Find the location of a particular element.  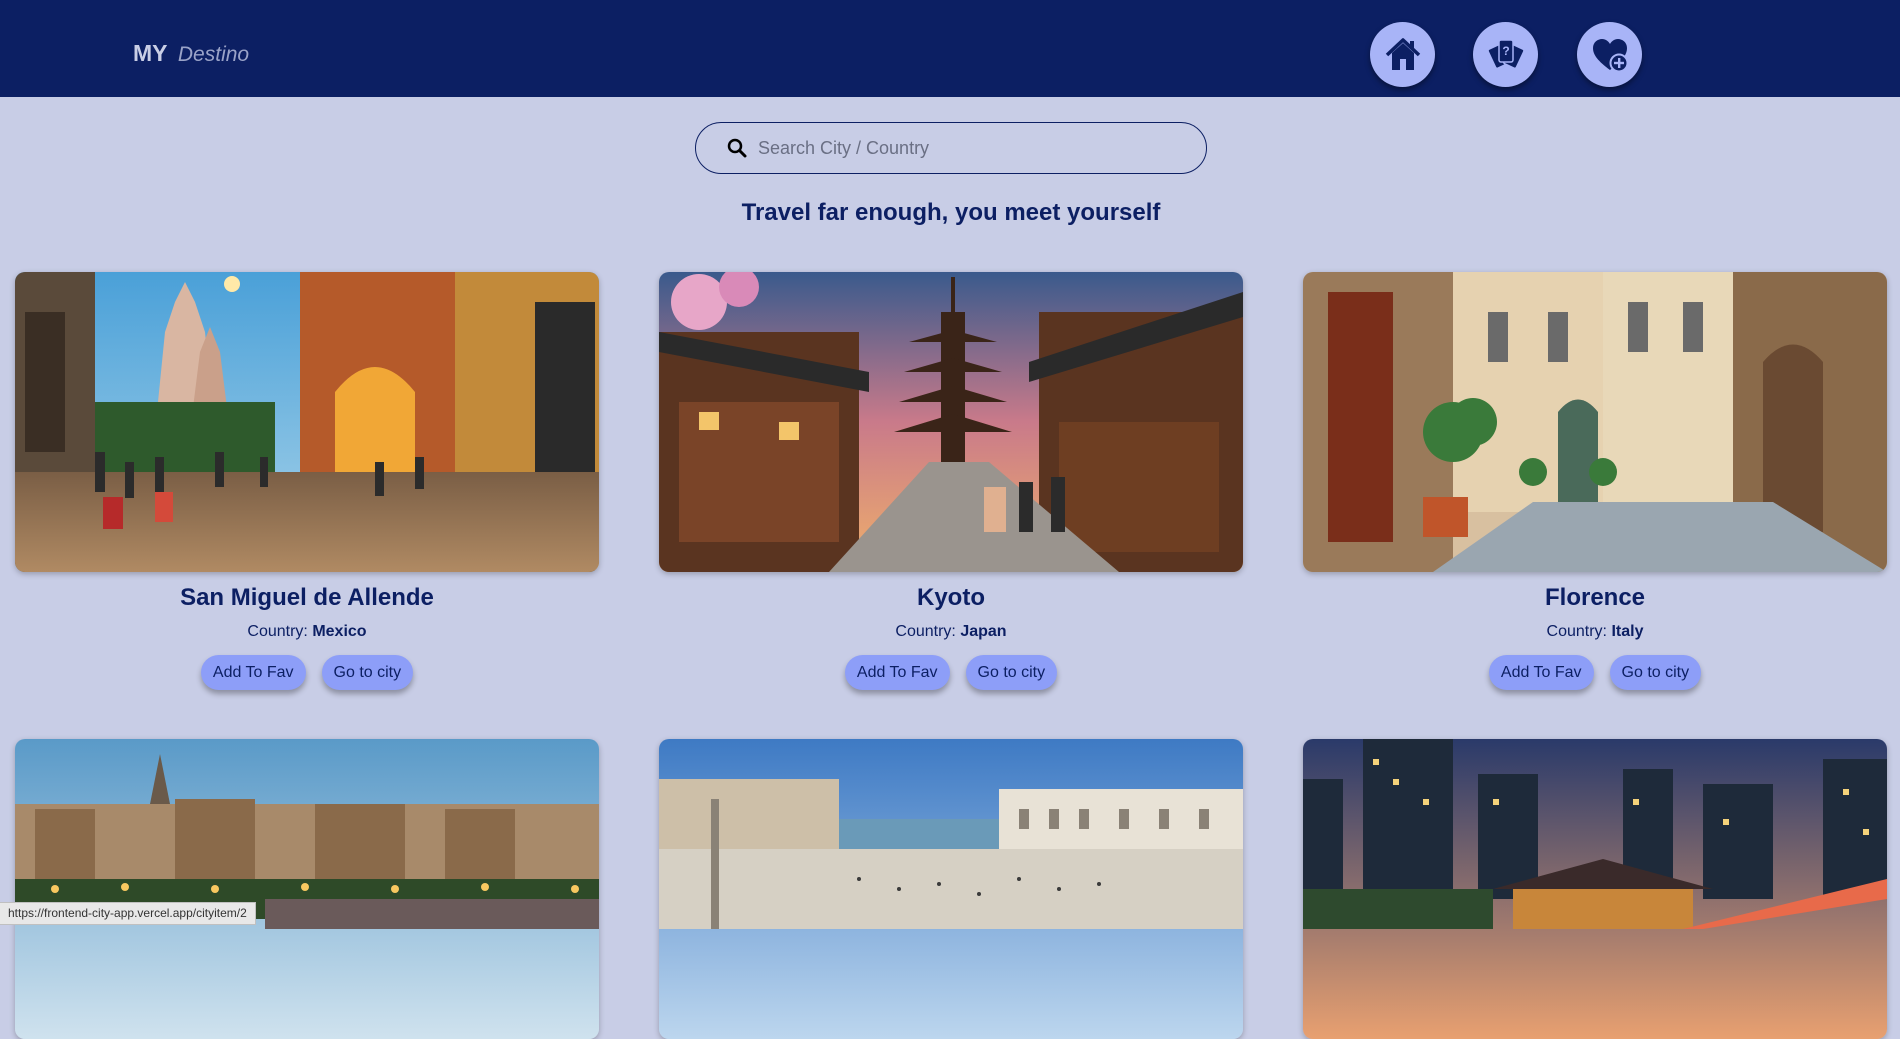

home-button is located at coordinates (1402, 54).